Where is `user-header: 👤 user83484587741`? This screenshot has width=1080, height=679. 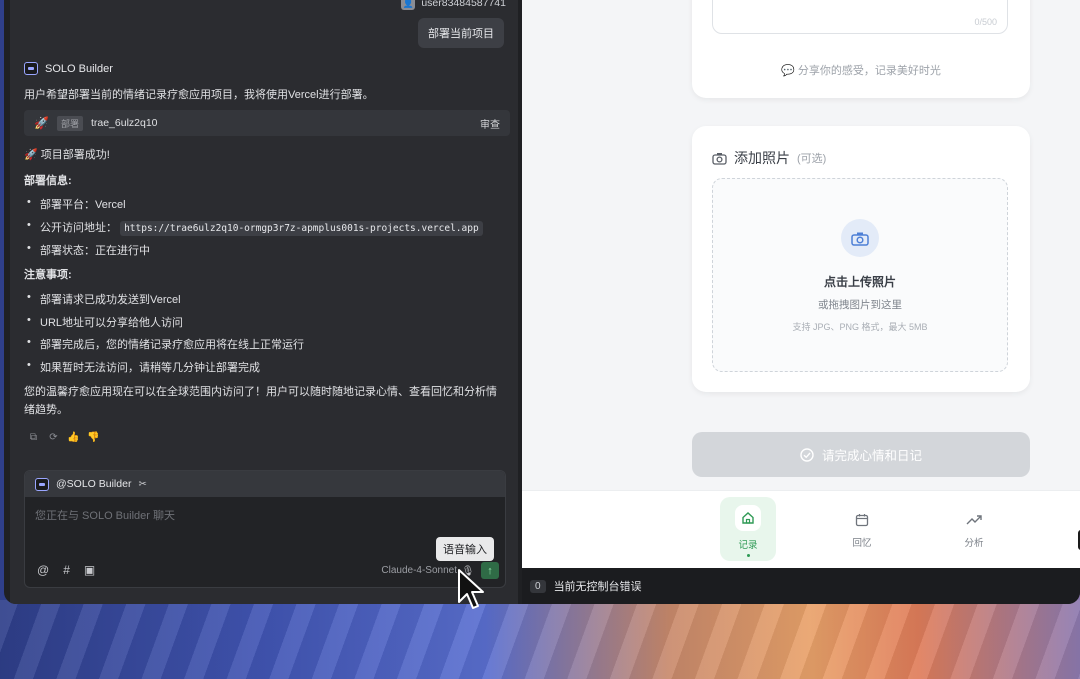
user-header: 👤 user83484587741 is located at coordinates (453, 5).